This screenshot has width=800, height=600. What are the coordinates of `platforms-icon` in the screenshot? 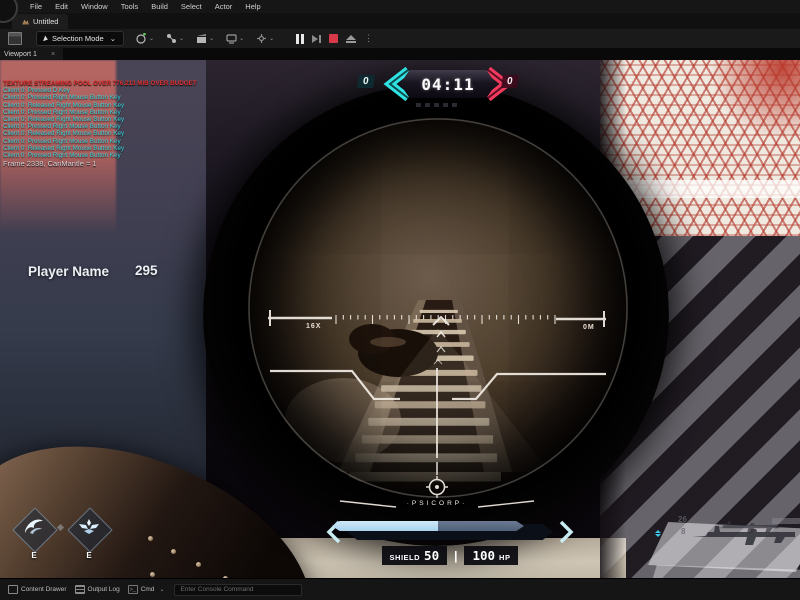 It's located at (231, 38).